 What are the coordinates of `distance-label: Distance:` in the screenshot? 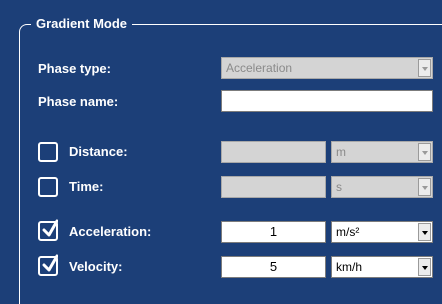 It's located at (98, 151).